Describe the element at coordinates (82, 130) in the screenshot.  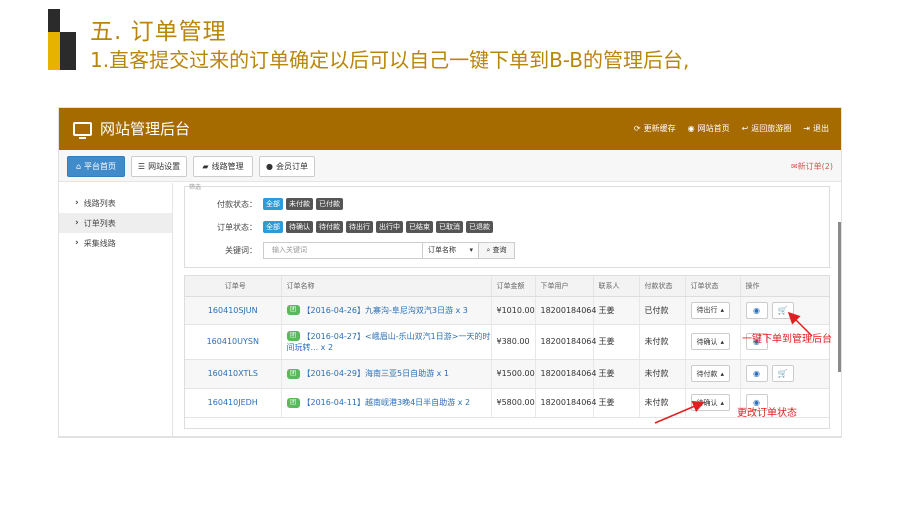
I see `monitor-icon` at that location.